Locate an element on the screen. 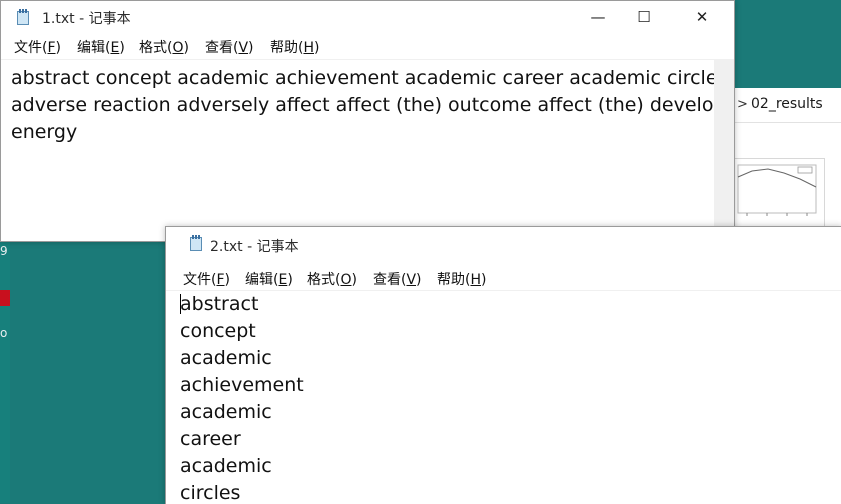 The image size is (841, 504). text-line: career is located at coordinates (210, 439).